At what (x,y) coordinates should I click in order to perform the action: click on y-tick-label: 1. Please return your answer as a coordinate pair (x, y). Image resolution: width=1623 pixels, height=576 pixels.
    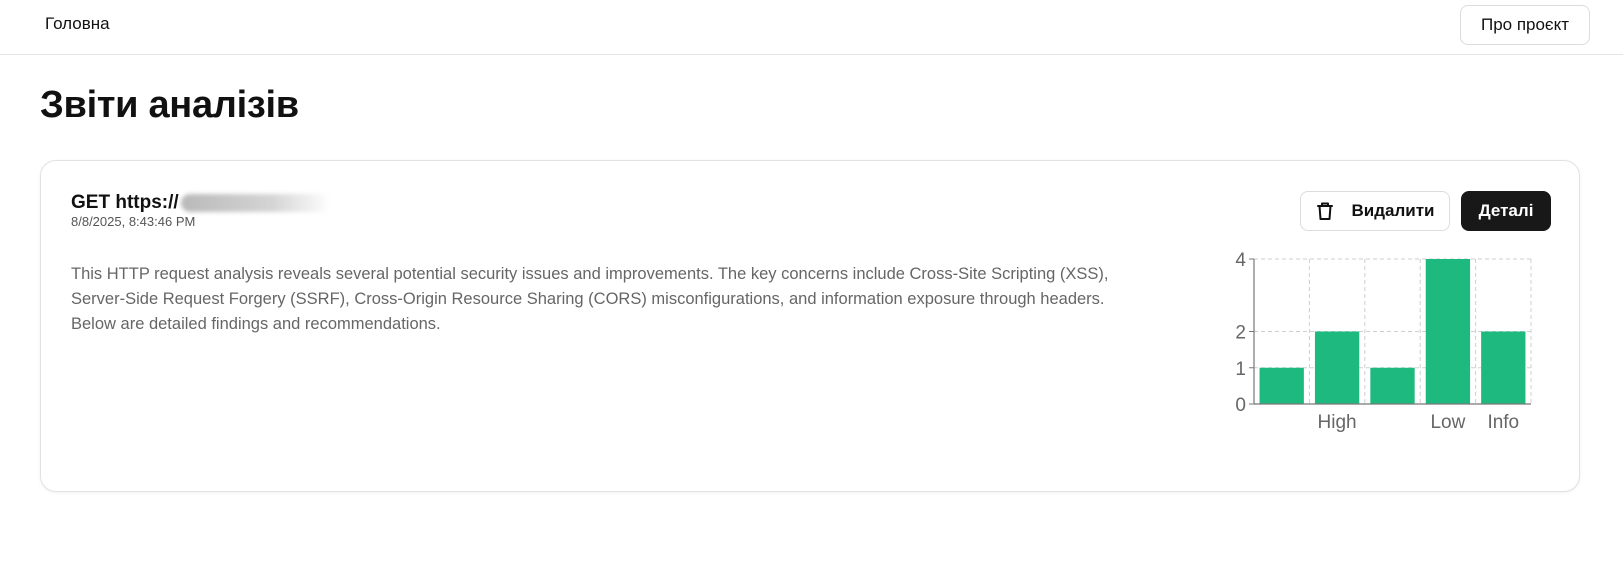
    Looking at the image, I should click on (1240, 369).